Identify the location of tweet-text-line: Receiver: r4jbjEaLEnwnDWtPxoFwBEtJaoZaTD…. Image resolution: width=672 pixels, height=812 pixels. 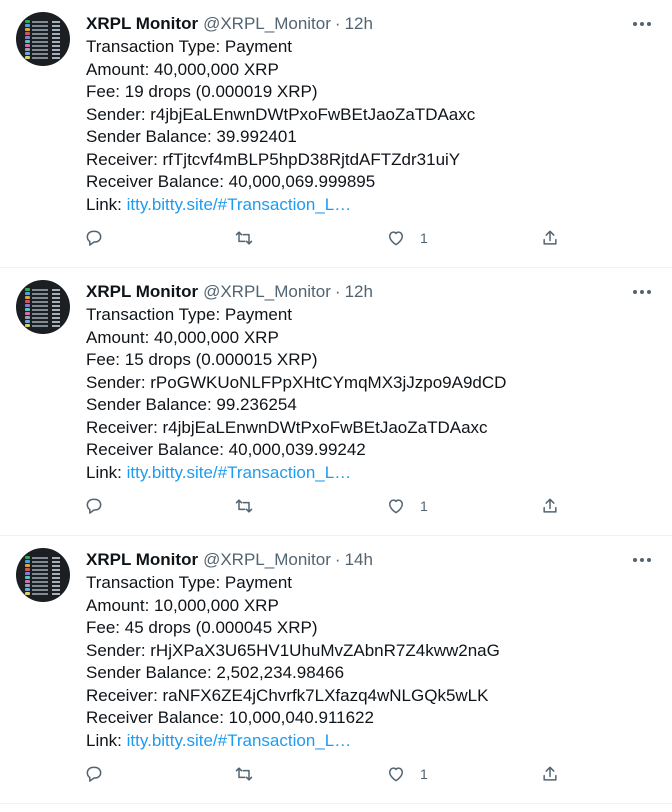
(287, 427).